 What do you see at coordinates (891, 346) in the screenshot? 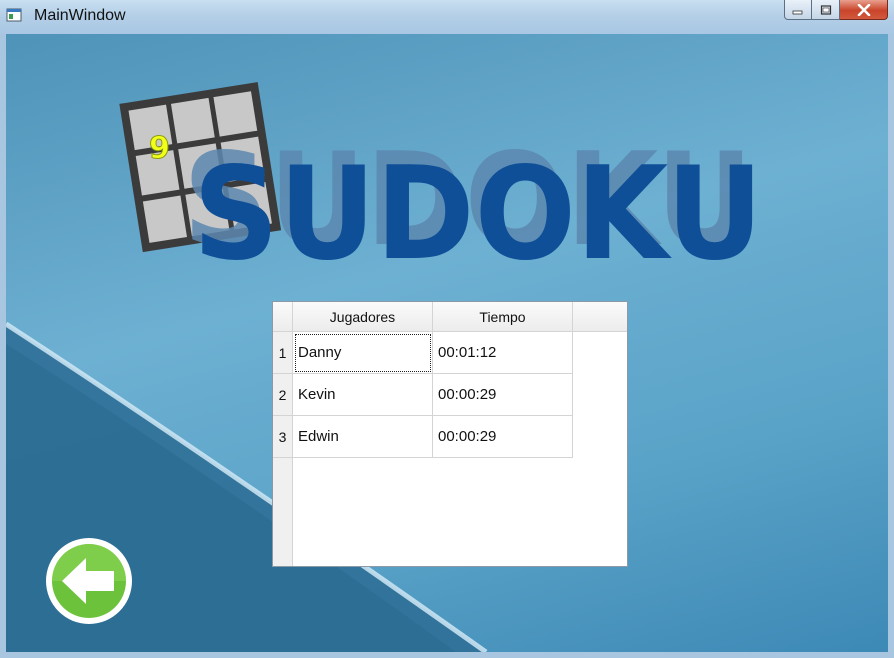
I see `window-frame-right` at bounding box center [891, 346].